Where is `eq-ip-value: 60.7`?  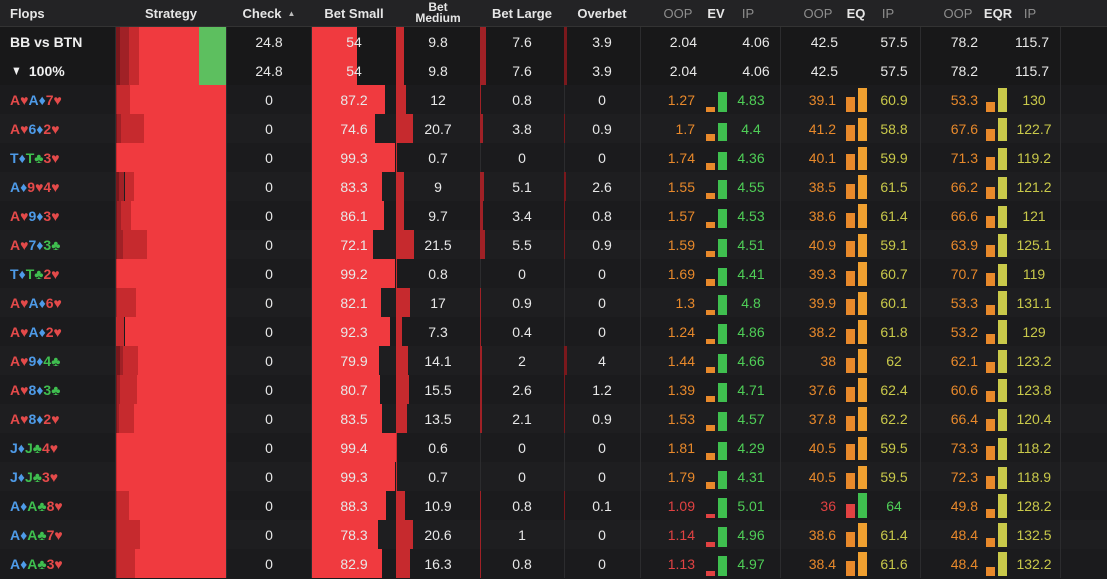 eq-ip-value: 60.7 is located at coordinates (894, 273).